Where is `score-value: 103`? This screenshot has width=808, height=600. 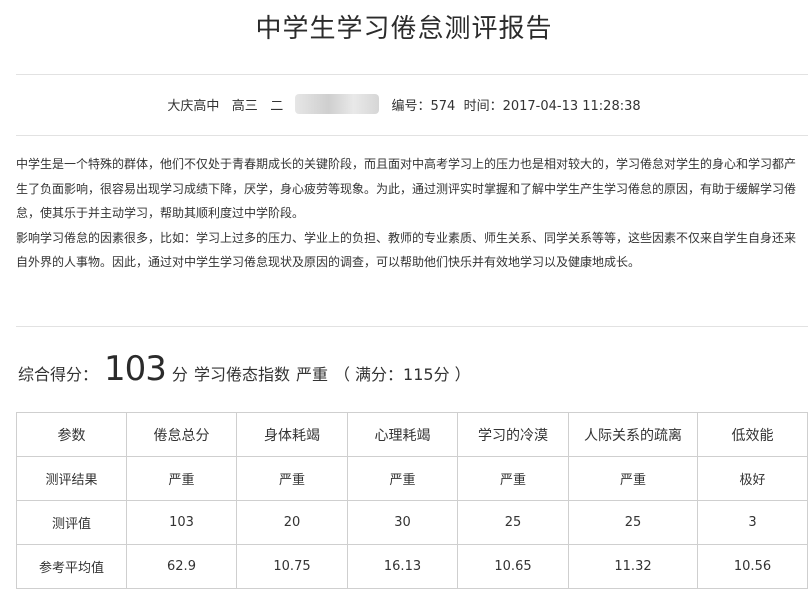 score-value: 103 is located at coordinates (135, 369).